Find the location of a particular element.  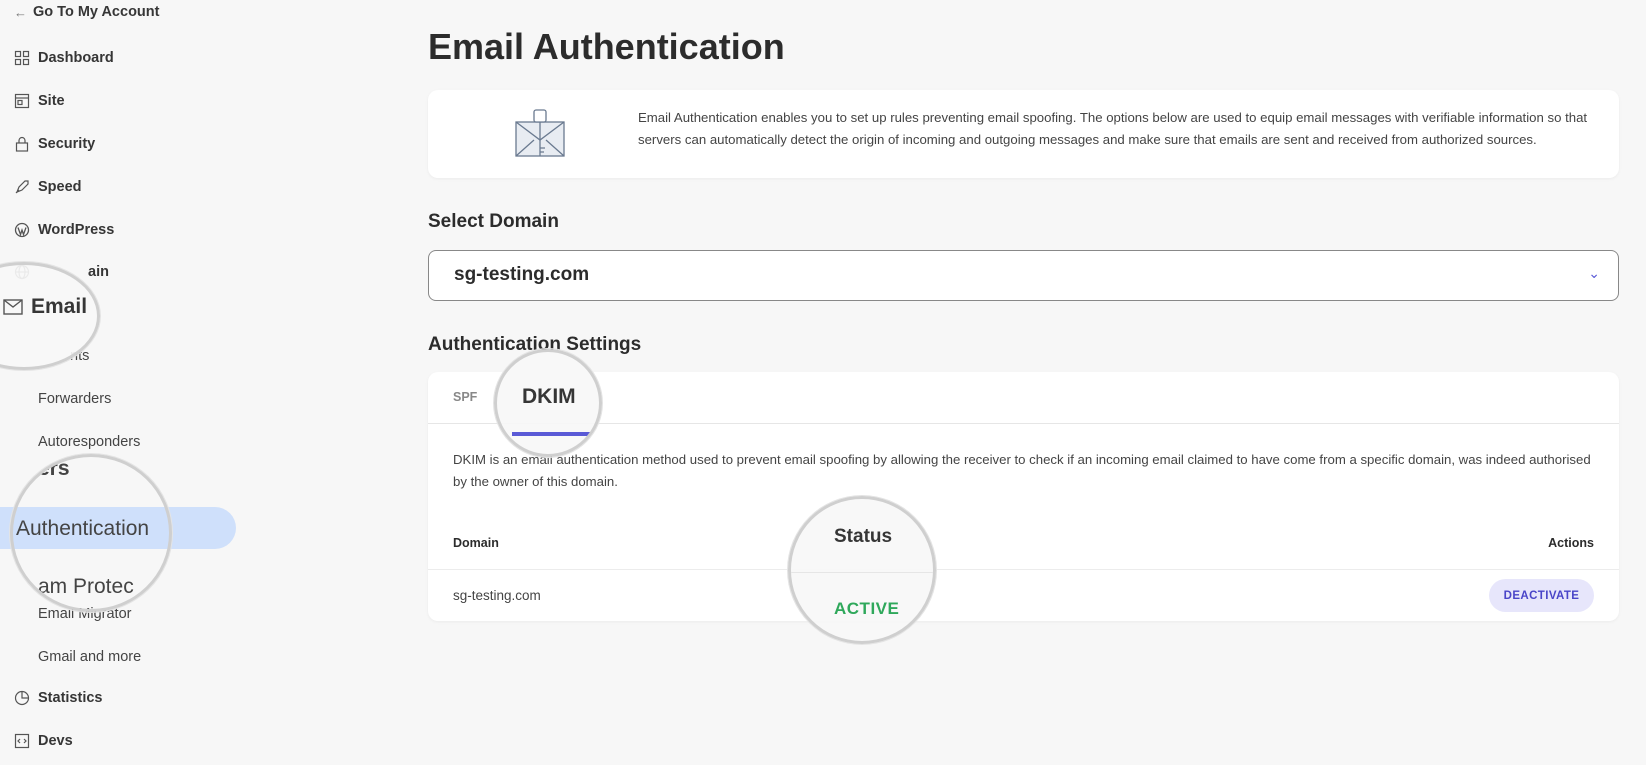

sidebar-subitem-spam-partial: am Protec is located at coordinates (86, 586).